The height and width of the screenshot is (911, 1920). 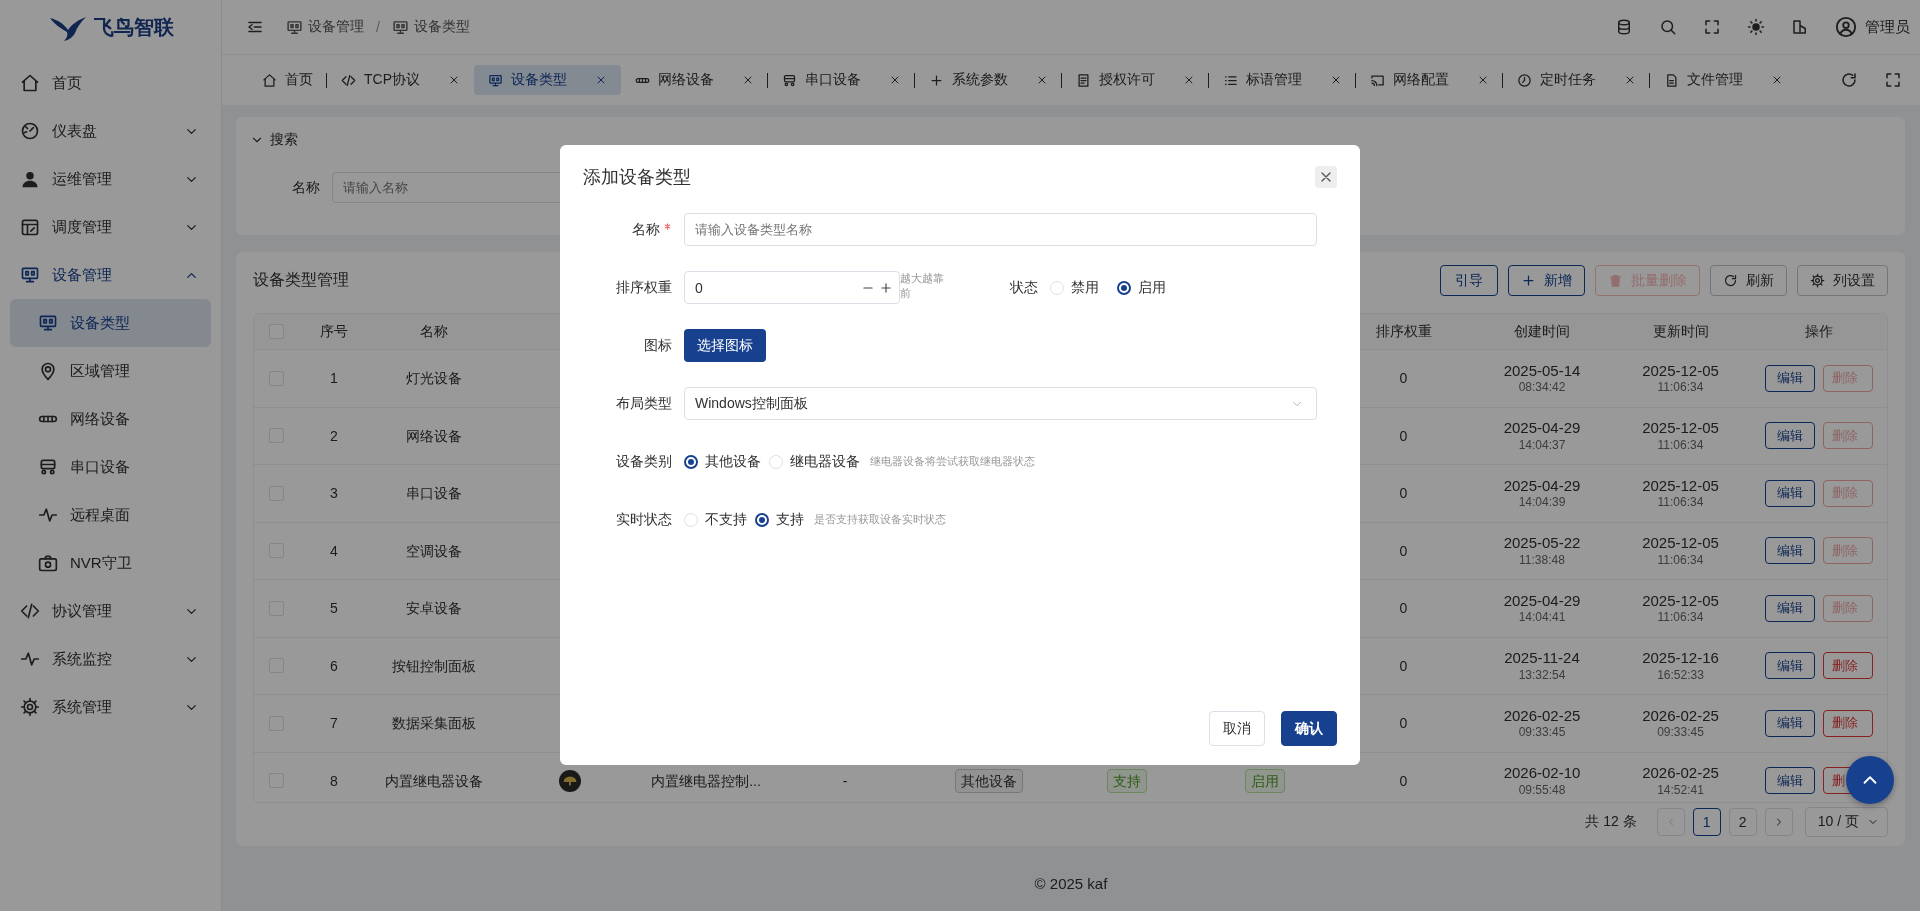 What do you see at coordinates (1326, 177) in the screenshot?
I see `close-button` at bounding box center [1326, 177].